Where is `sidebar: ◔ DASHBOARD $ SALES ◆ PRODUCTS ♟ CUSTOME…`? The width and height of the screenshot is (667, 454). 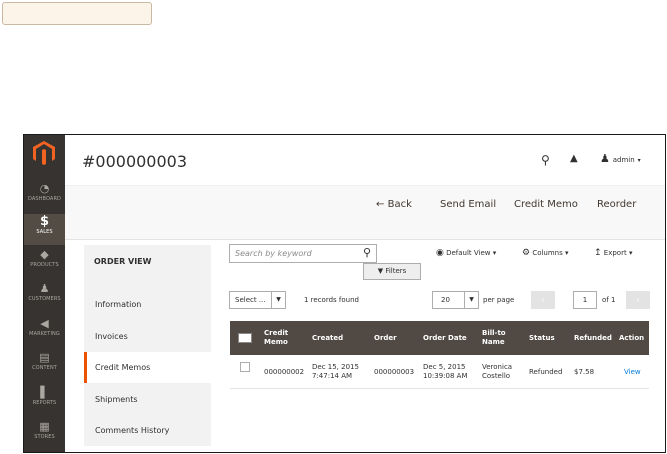
sidebar: ◔ DASHBOARD $ SALES ◆ PRODUCTS ♟ CUSTOME… is located at coordinates (44, 293).